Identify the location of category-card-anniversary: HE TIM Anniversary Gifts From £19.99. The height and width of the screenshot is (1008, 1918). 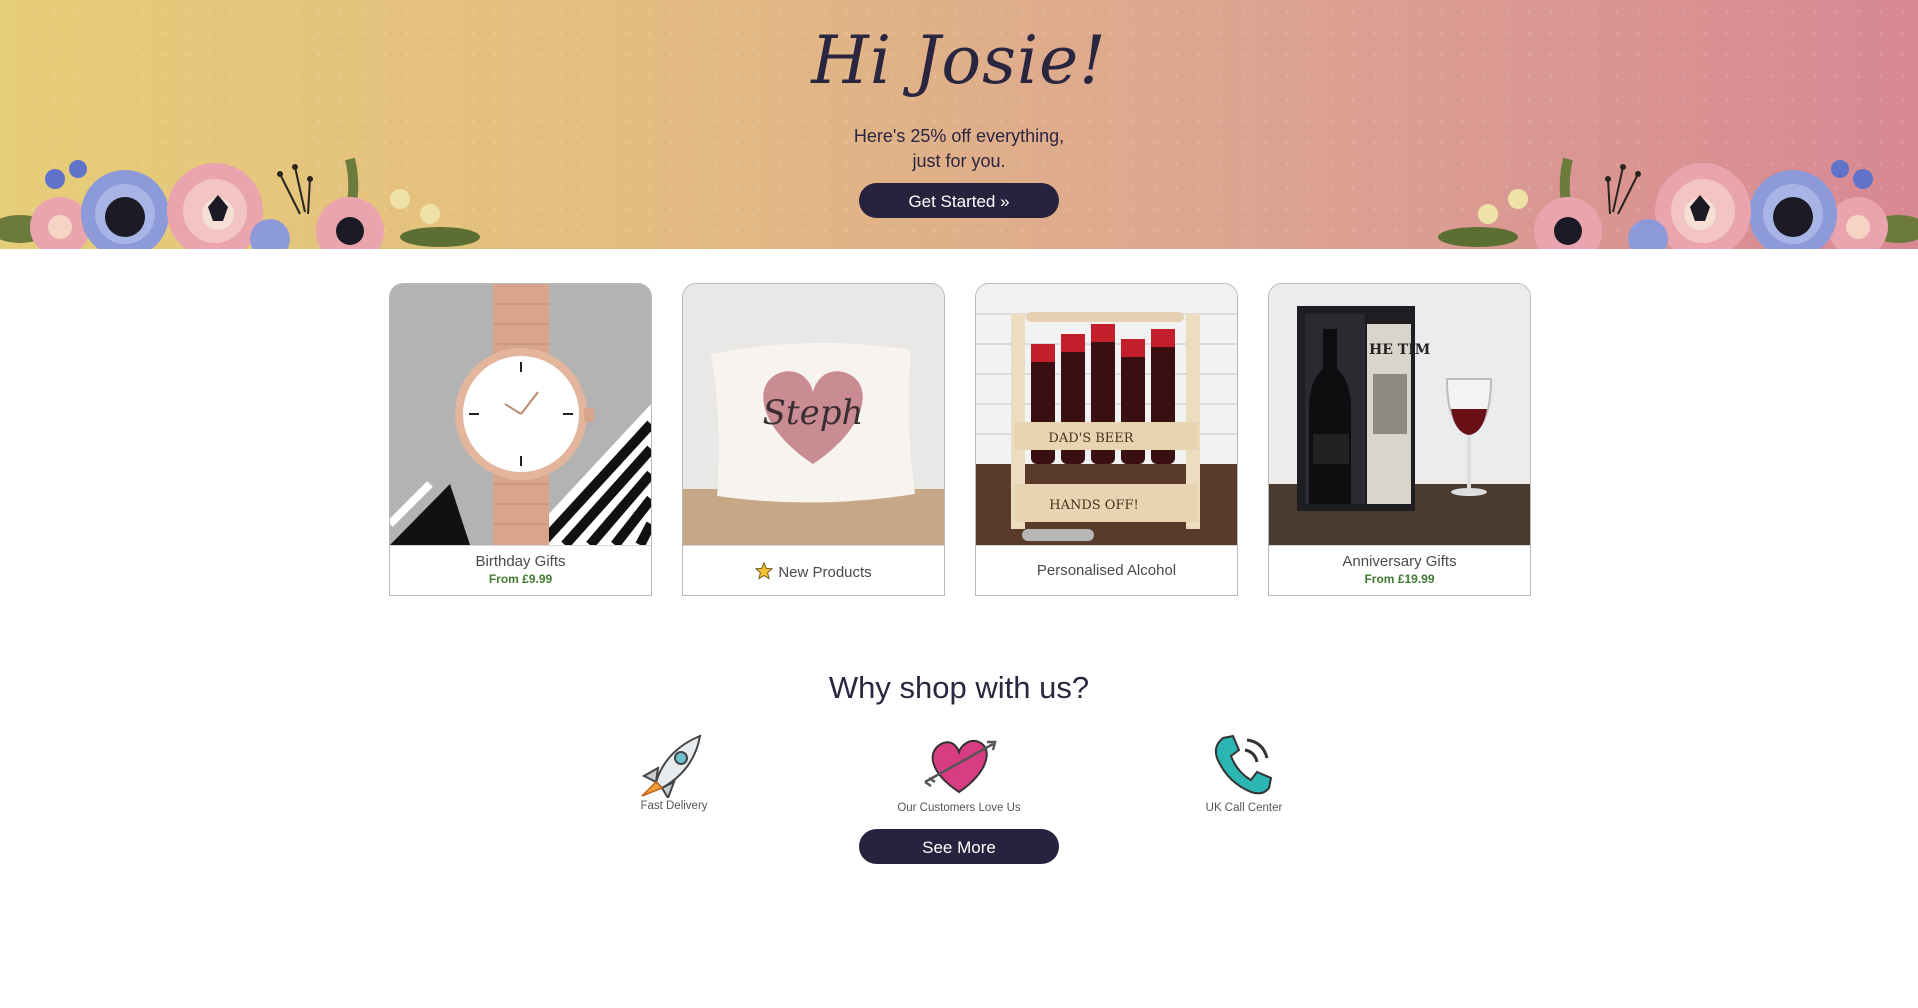
(1399, 439).